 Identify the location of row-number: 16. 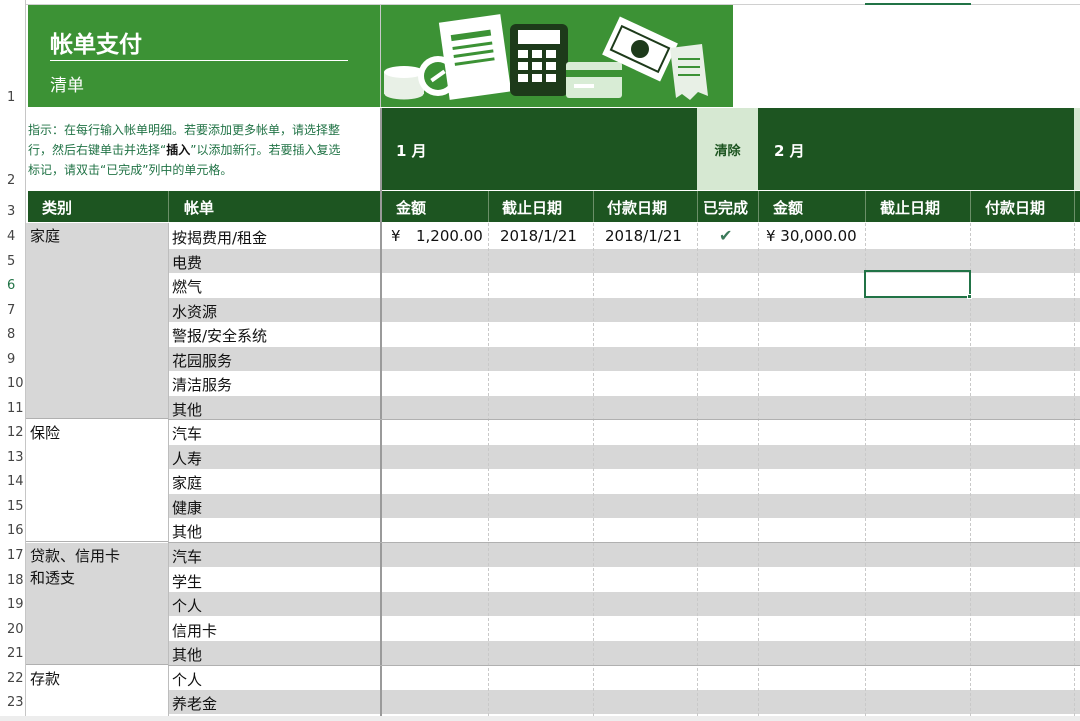
(13, 530).